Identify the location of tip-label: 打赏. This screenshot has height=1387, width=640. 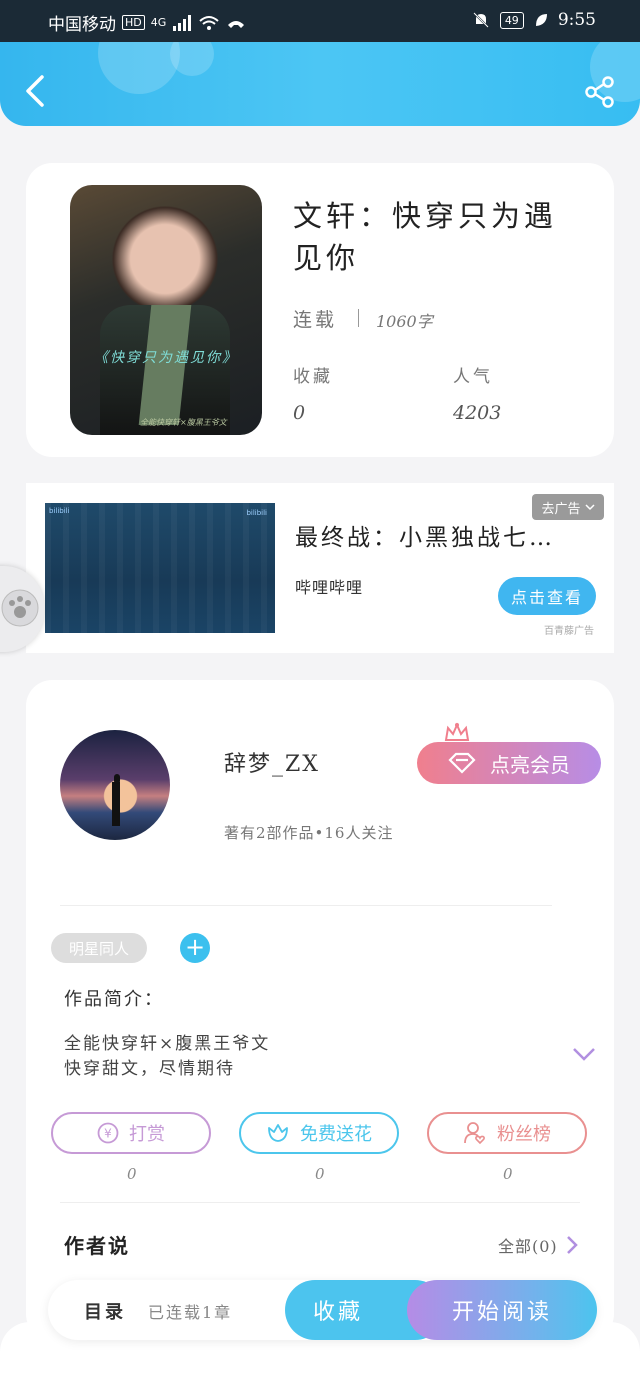
(147, 1134).